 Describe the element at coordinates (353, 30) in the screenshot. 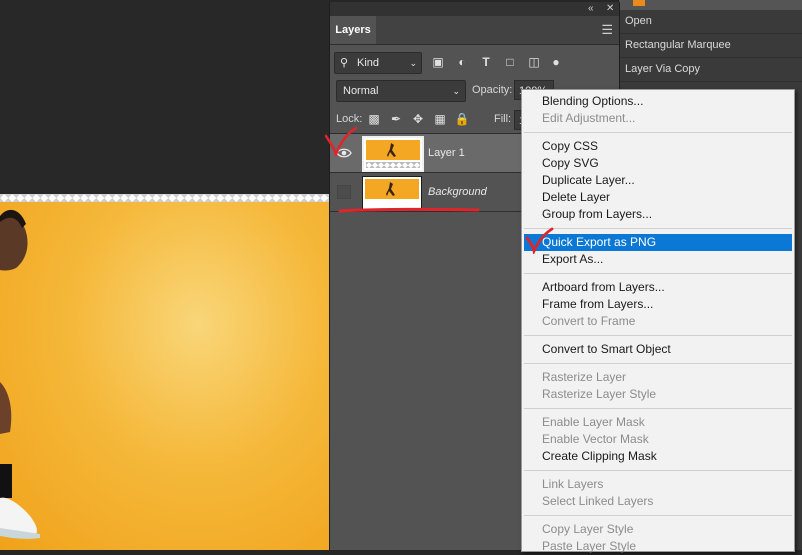

I see `tab-layers: Layers` at that location.